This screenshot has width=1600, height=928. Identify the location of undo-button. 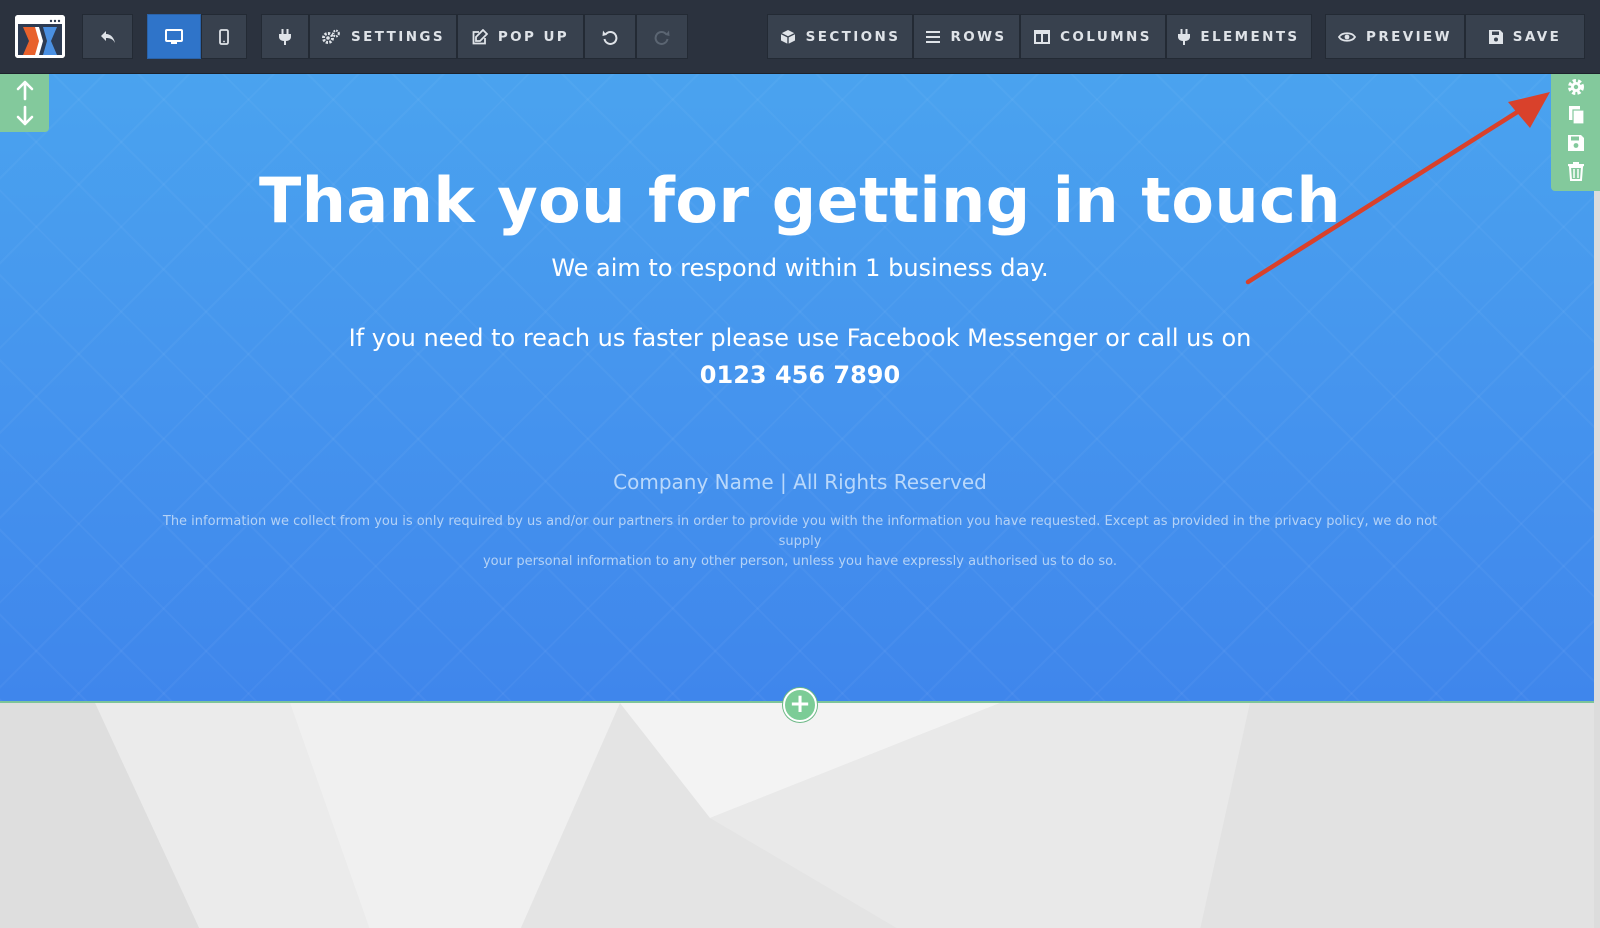
(610, 36).